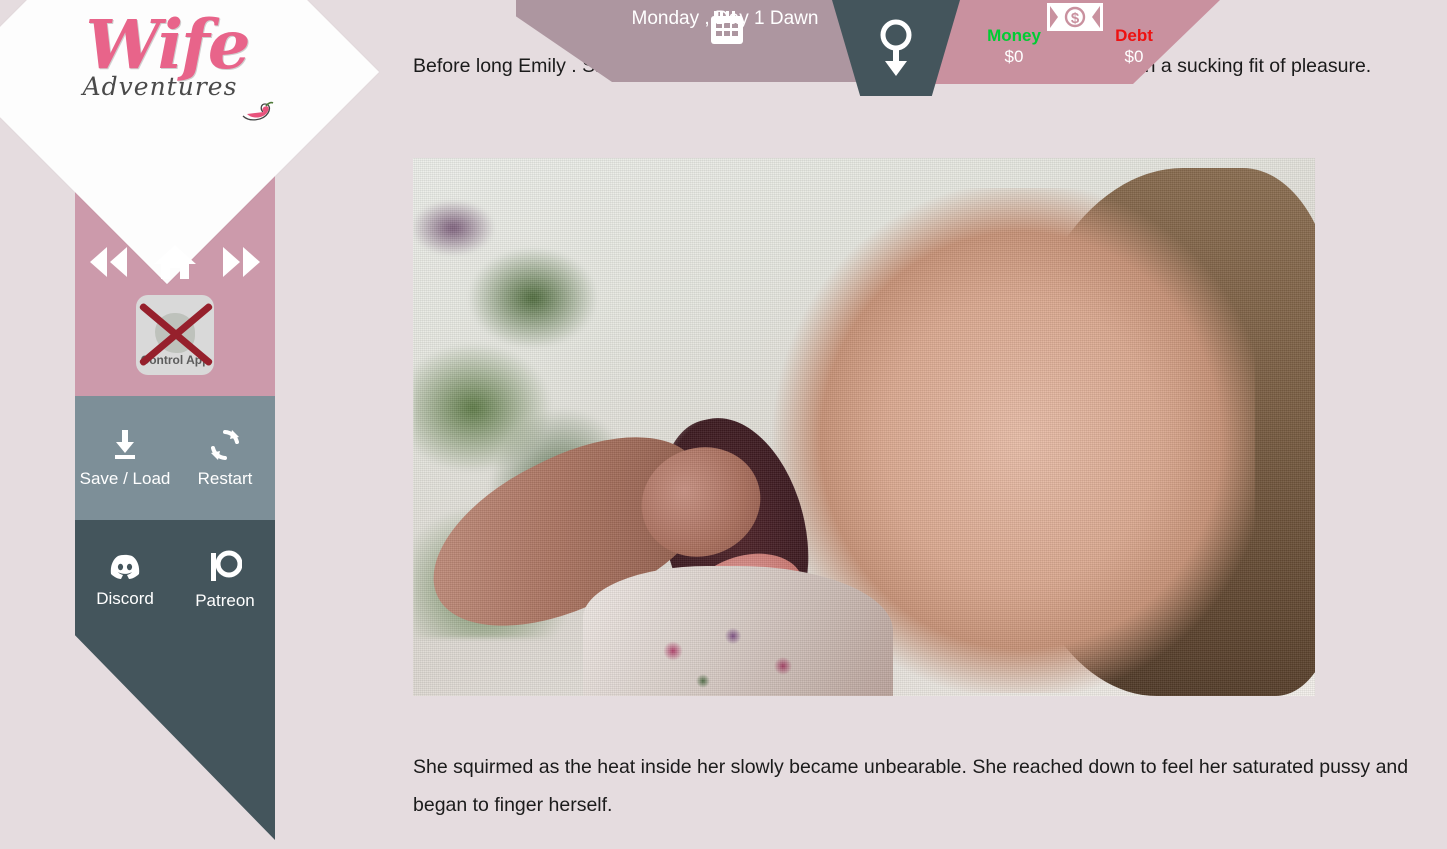 This screenshot has width=1447, height=849. I want to click on hud-money-cell: Money $0, so click(1014, 46).